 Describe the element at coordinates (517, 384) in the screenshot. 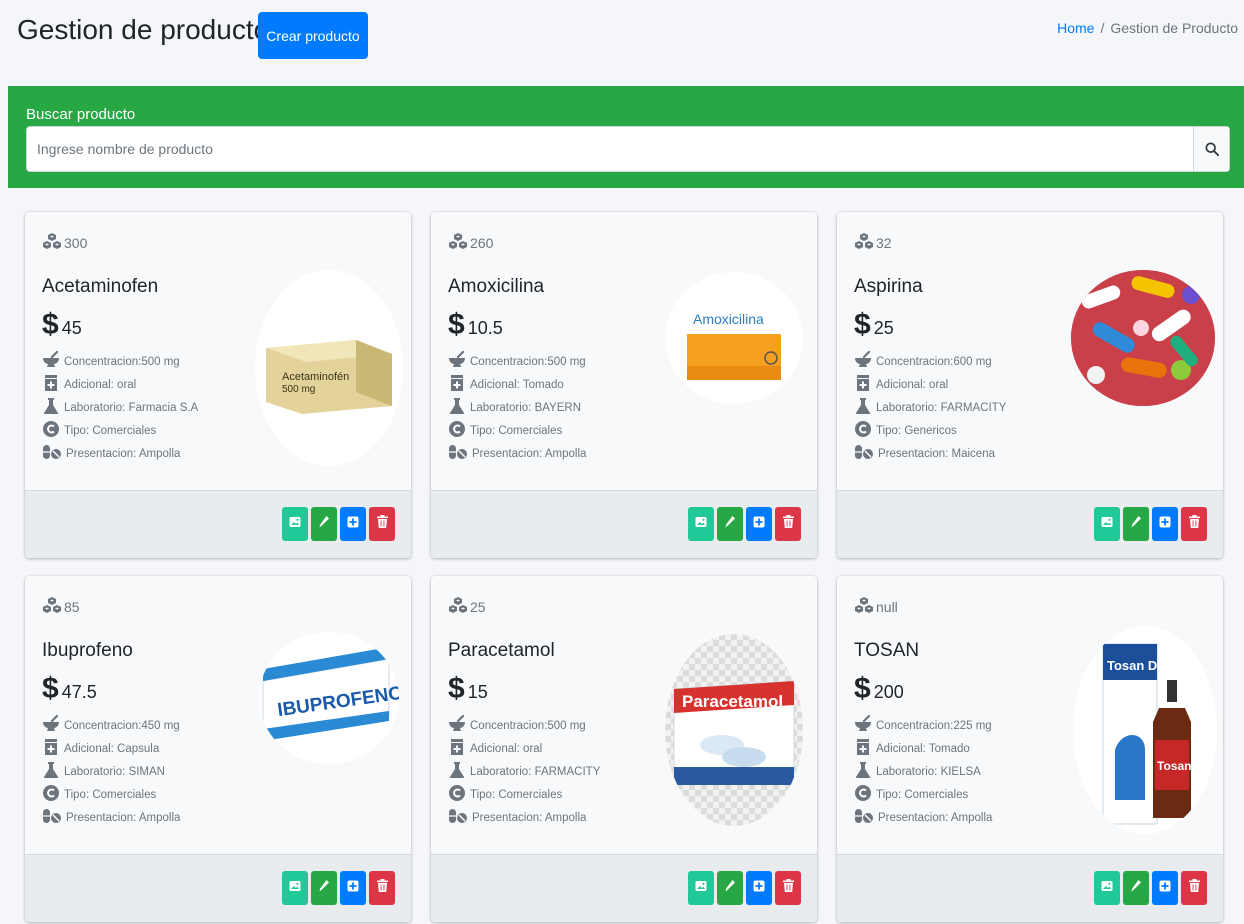

I see `detail-adicional: Adicional: Tomado` at that location.